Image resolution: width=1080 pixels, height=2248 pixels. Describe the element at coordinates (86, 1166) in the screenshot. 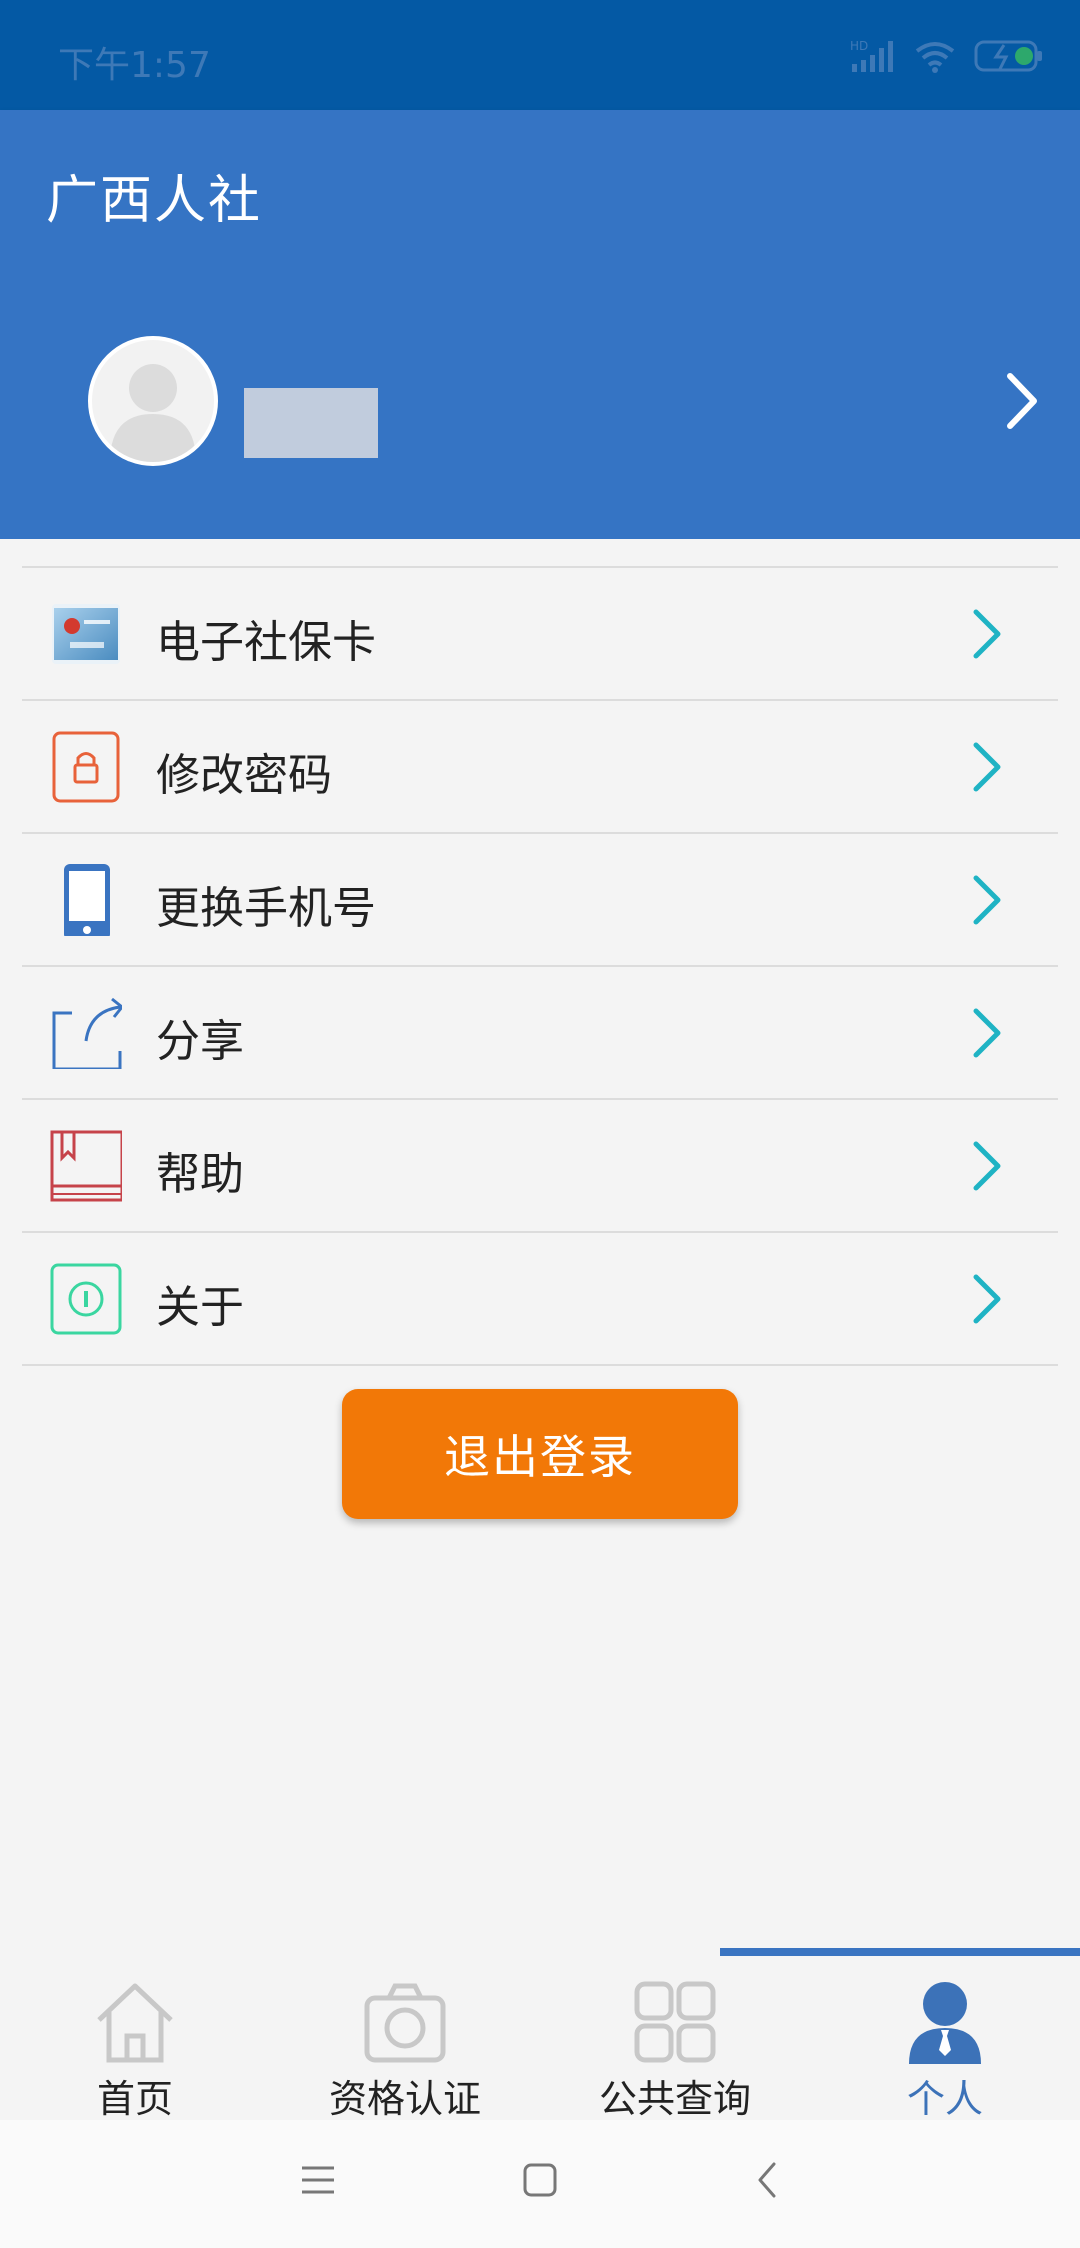

I see `book-icon` at that location.